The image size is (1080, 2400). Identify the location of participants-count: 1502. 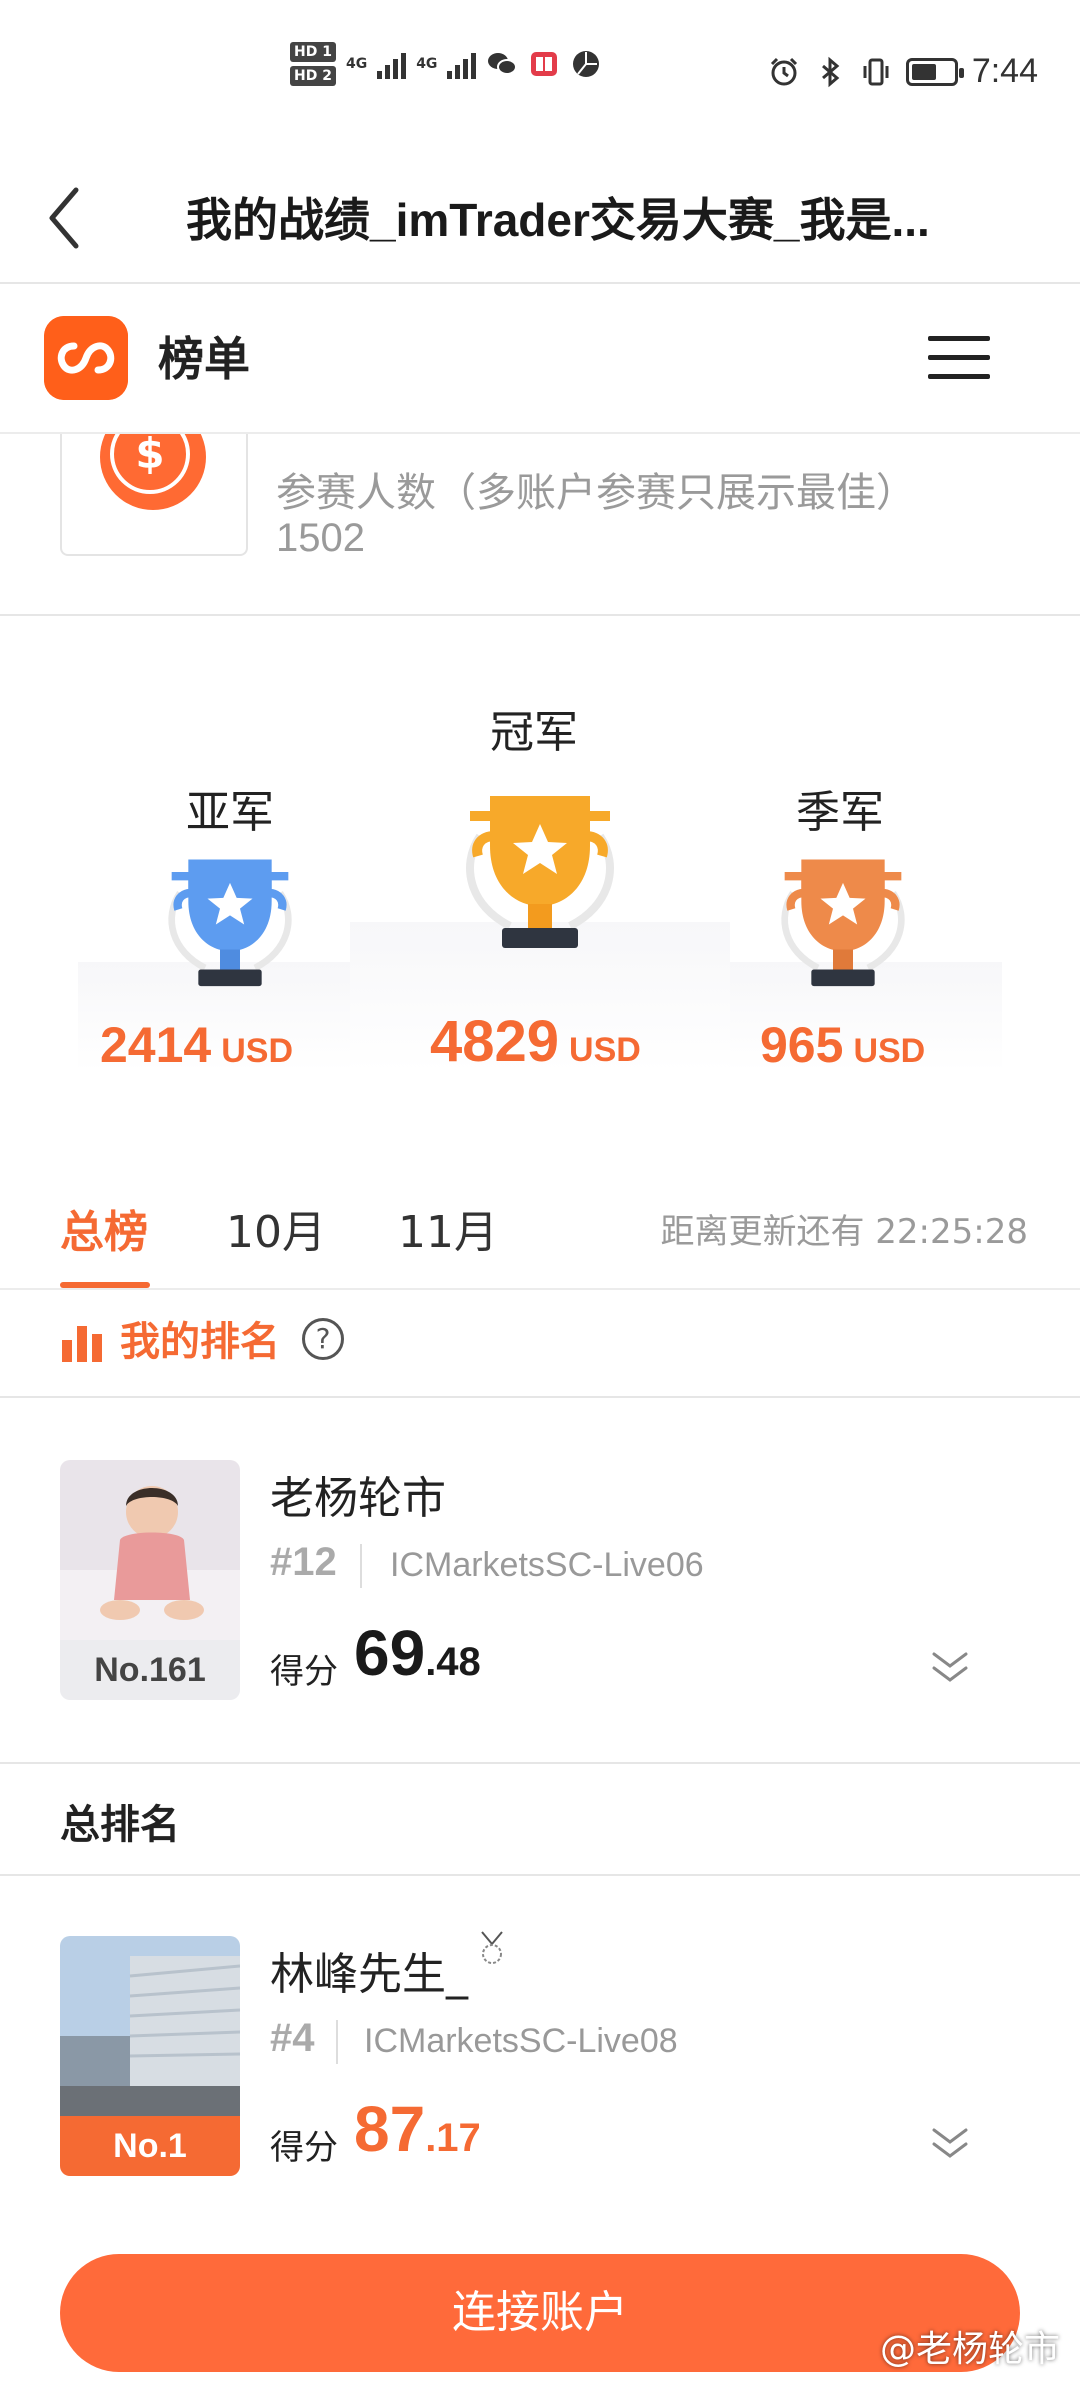
(320, 538).